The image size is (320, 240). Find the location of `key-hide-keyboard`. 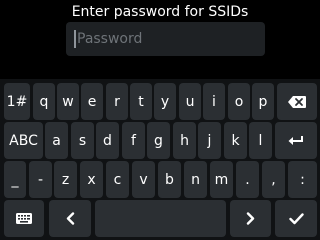

key-hide-keyboard is located at coordinates (24, 218).